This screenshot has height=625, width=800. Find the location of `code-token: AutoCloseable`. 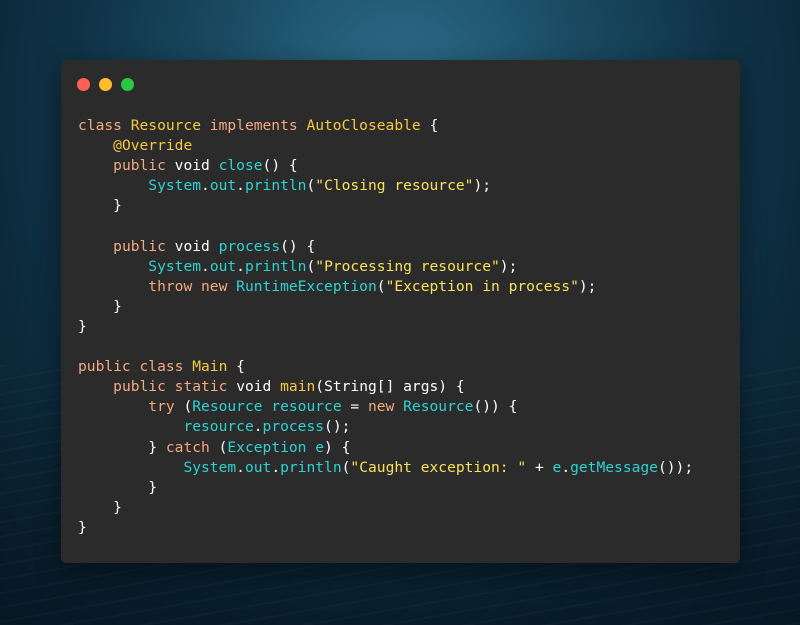

code-token: AutoCloseable is located at coordinates (363, 125).